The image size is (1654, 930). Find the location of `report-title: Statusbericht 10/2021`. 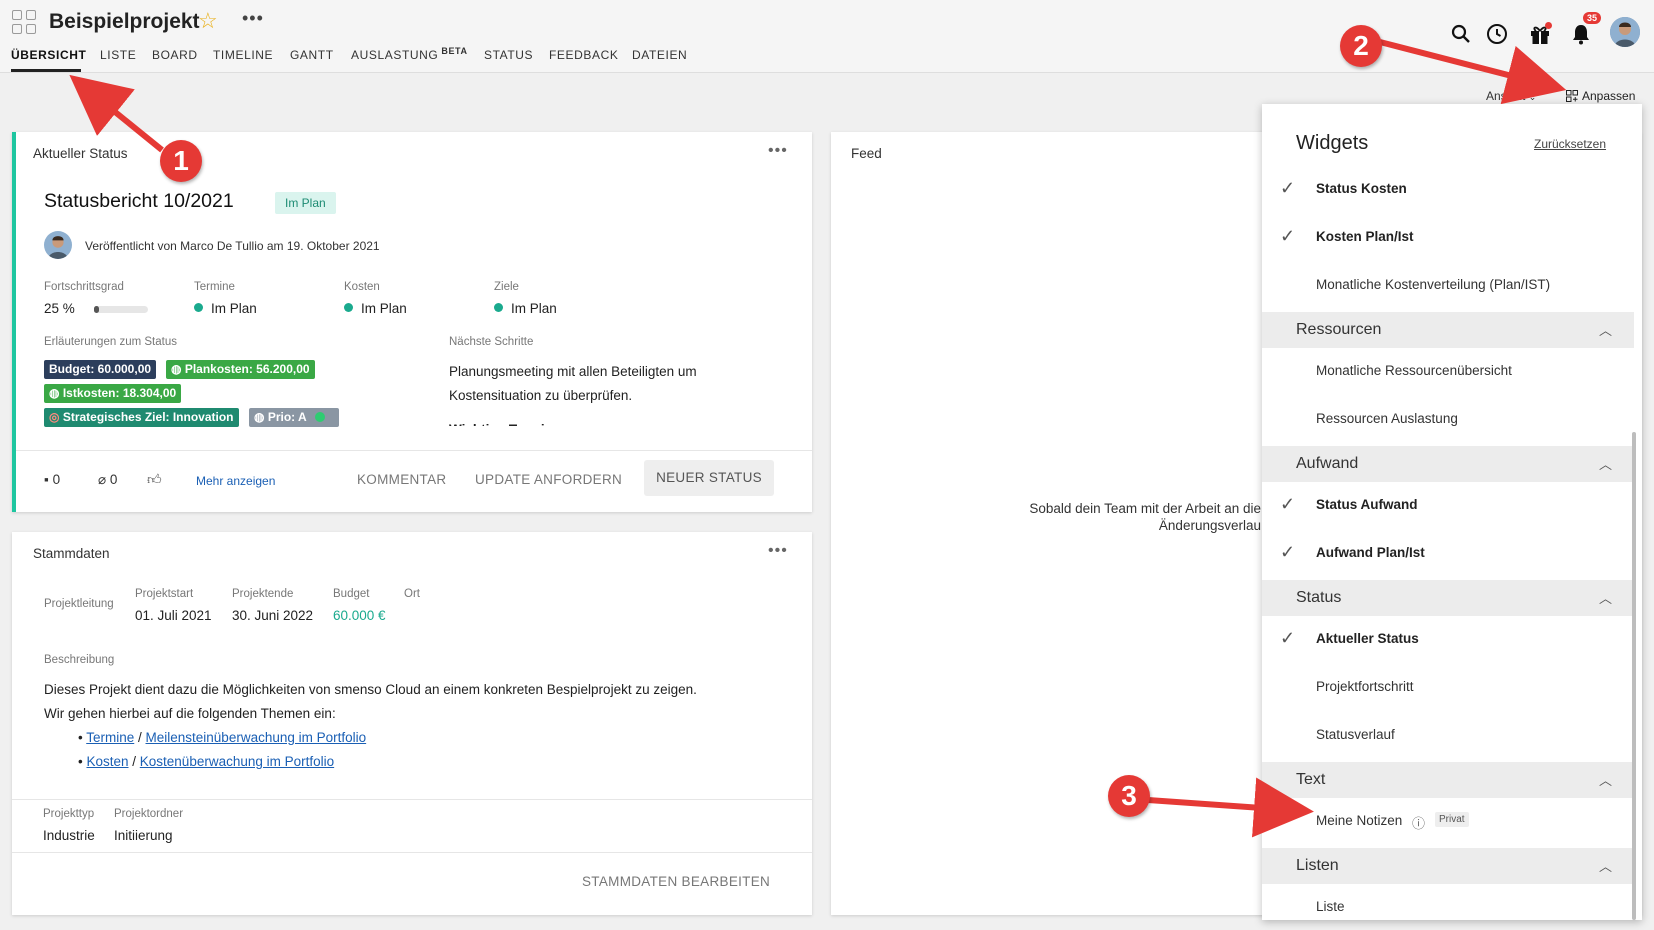

report-title: Statusbericht 10/2021 is located at coordinates (139, 201).